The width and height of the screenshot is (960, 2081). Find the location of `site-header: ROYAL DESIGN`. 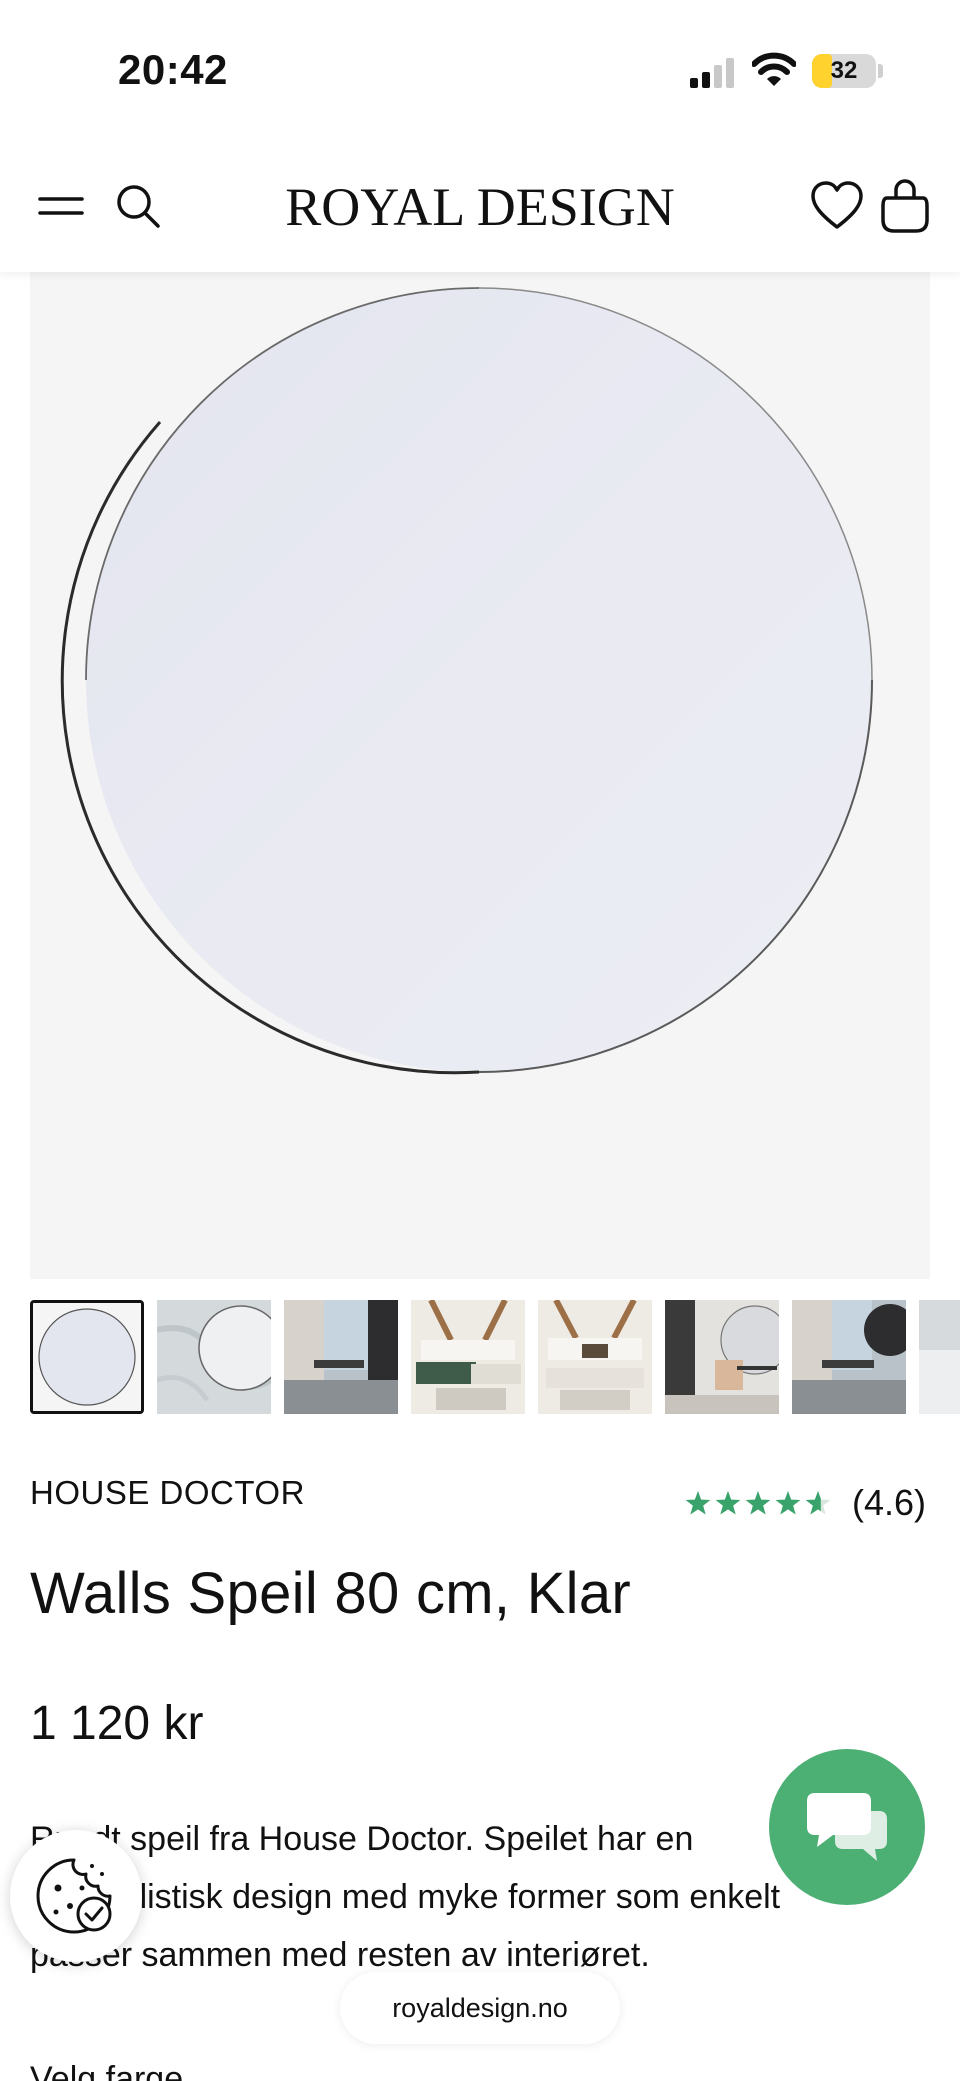

site-header: ROYAL DESIGN is located at coordinates (480, 206).